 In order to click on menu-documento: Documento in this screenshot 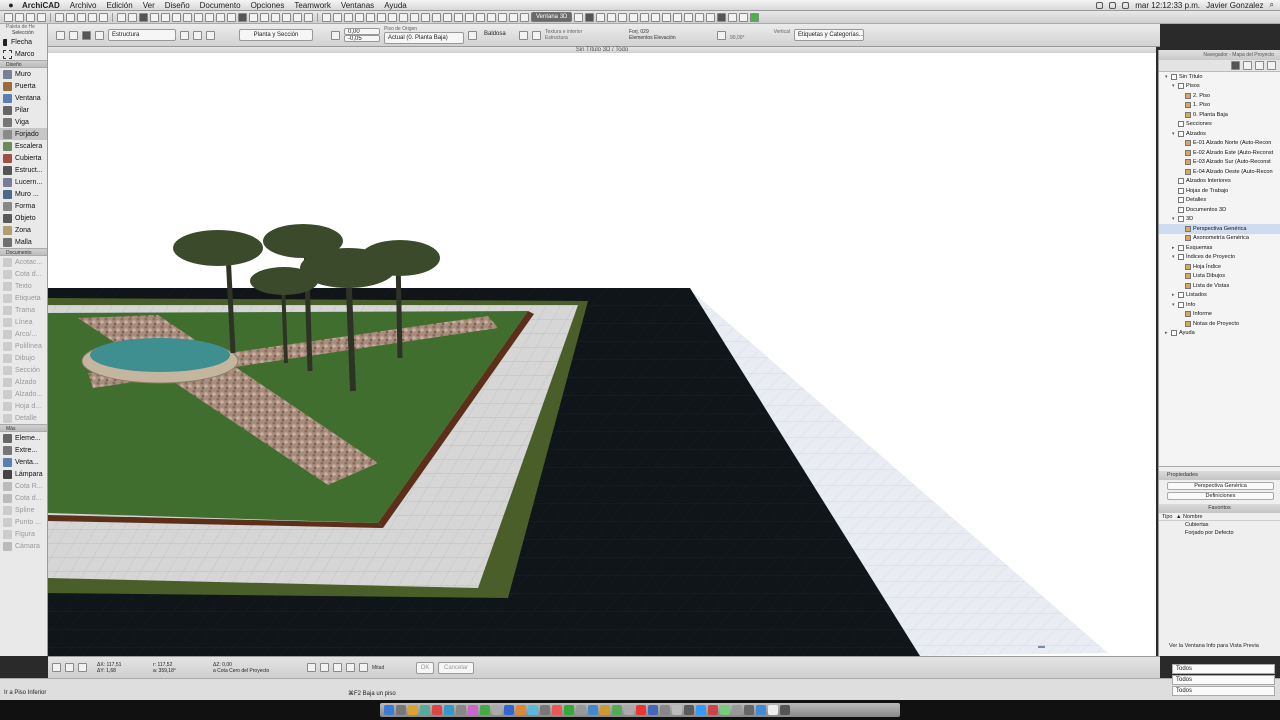, I will do `click(220, 5)`.